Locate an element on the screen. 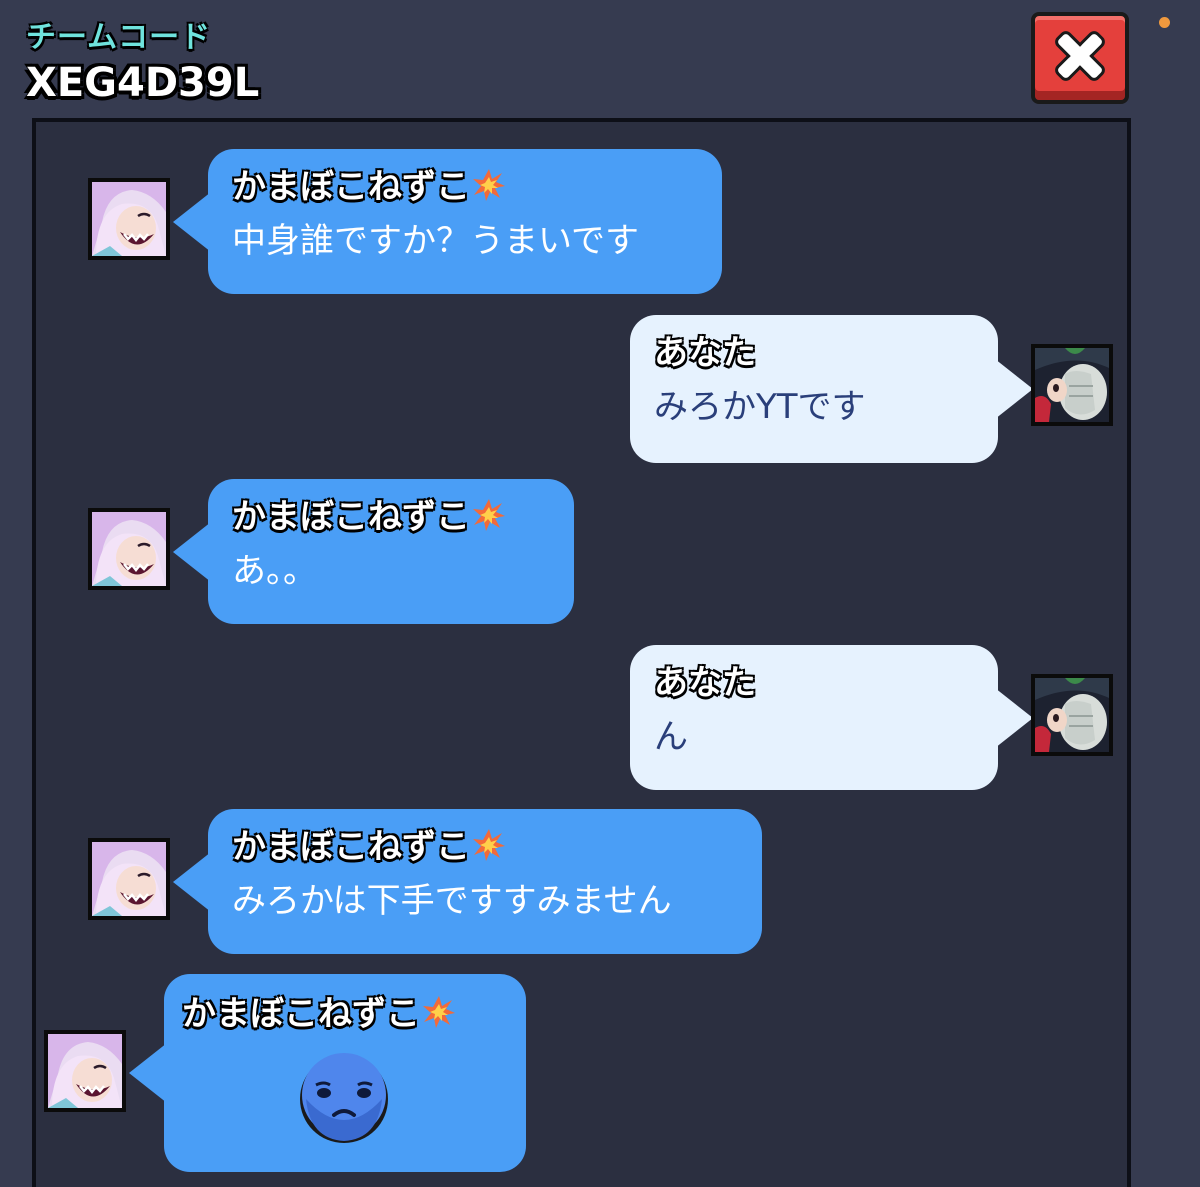 The image size is (1200, 1187). close-button is located at coordinates (1080, 58).